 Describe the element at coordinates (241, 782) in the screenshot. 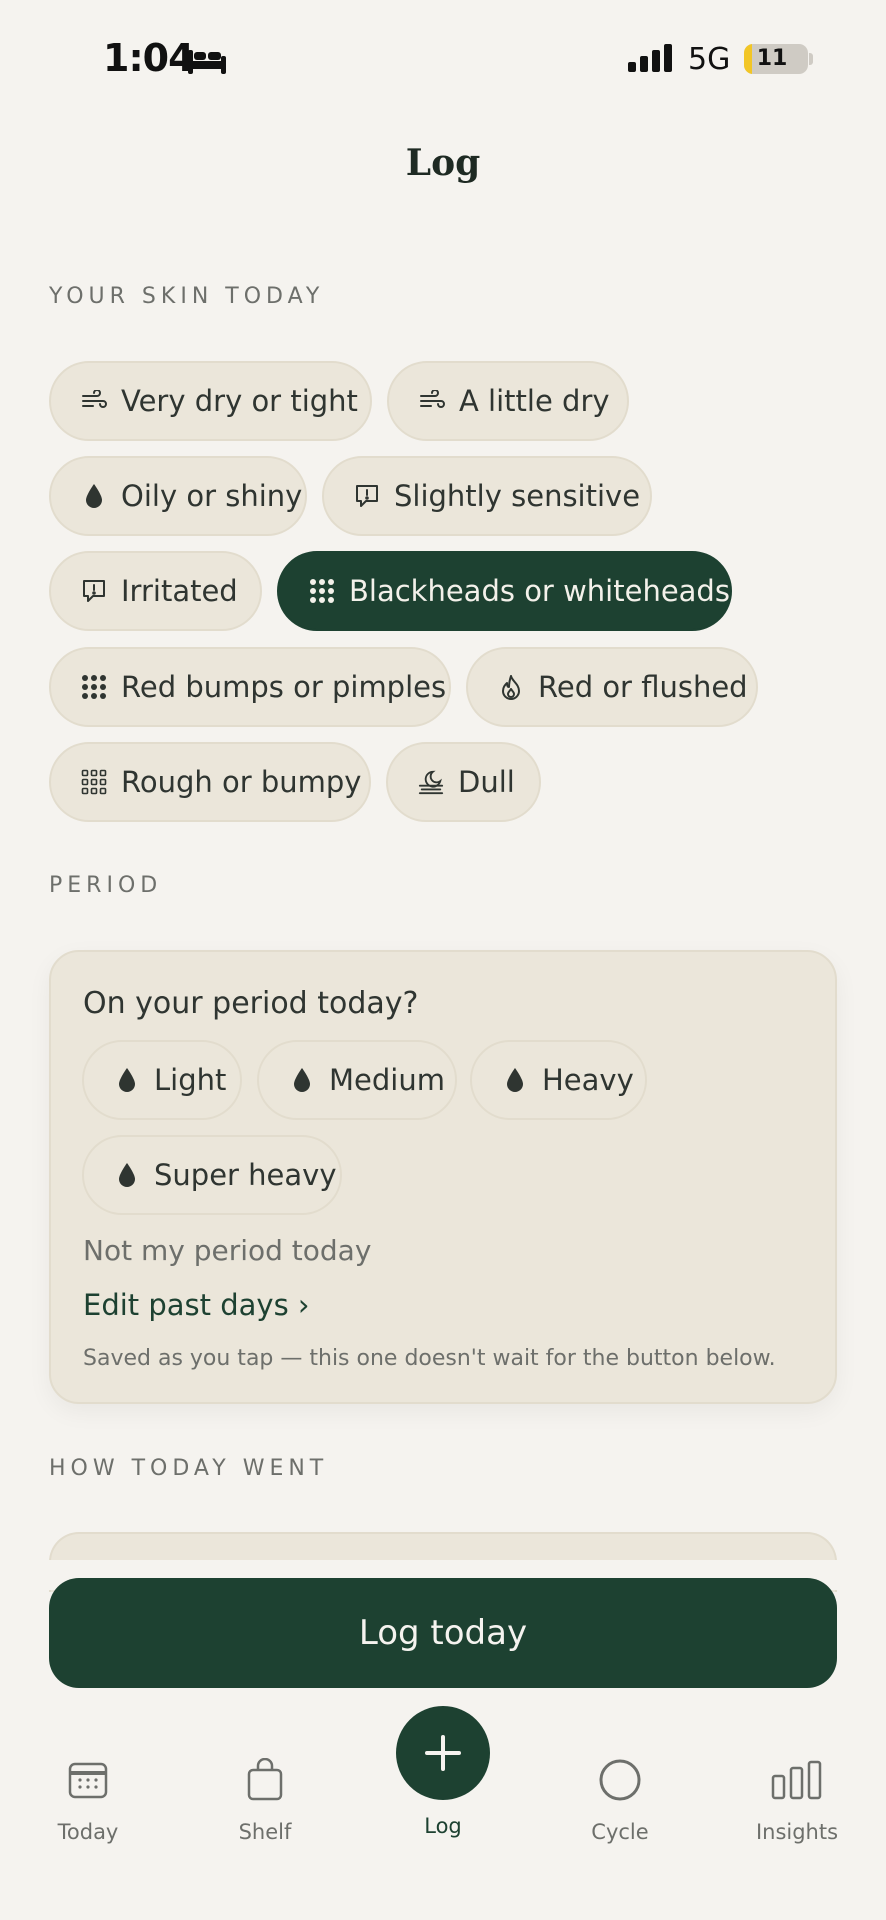

I see `chip-label: Rough or bumpy` at that location.